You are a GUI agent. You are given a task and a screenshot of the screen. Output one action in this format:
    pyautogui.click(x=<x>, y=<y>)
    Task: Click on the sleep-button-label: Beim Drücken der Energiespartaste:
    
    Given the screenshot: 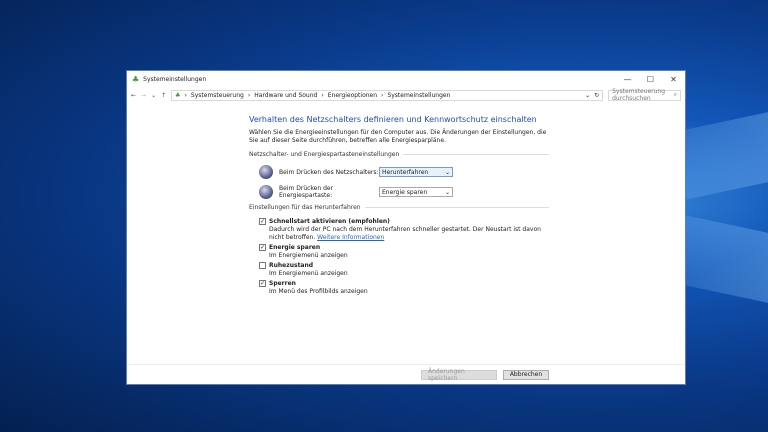 What is the action you would take?
    pyautogui.click(x=306, y=192)
    